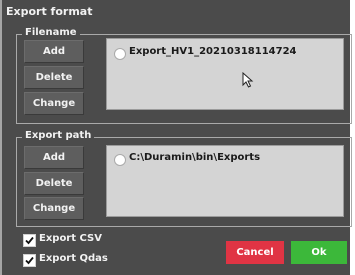  What do you see at coordinates (73, 258) in the screenshot?
I see `export-qdas-label: Export Qdas` at bounding box center [73, 258].